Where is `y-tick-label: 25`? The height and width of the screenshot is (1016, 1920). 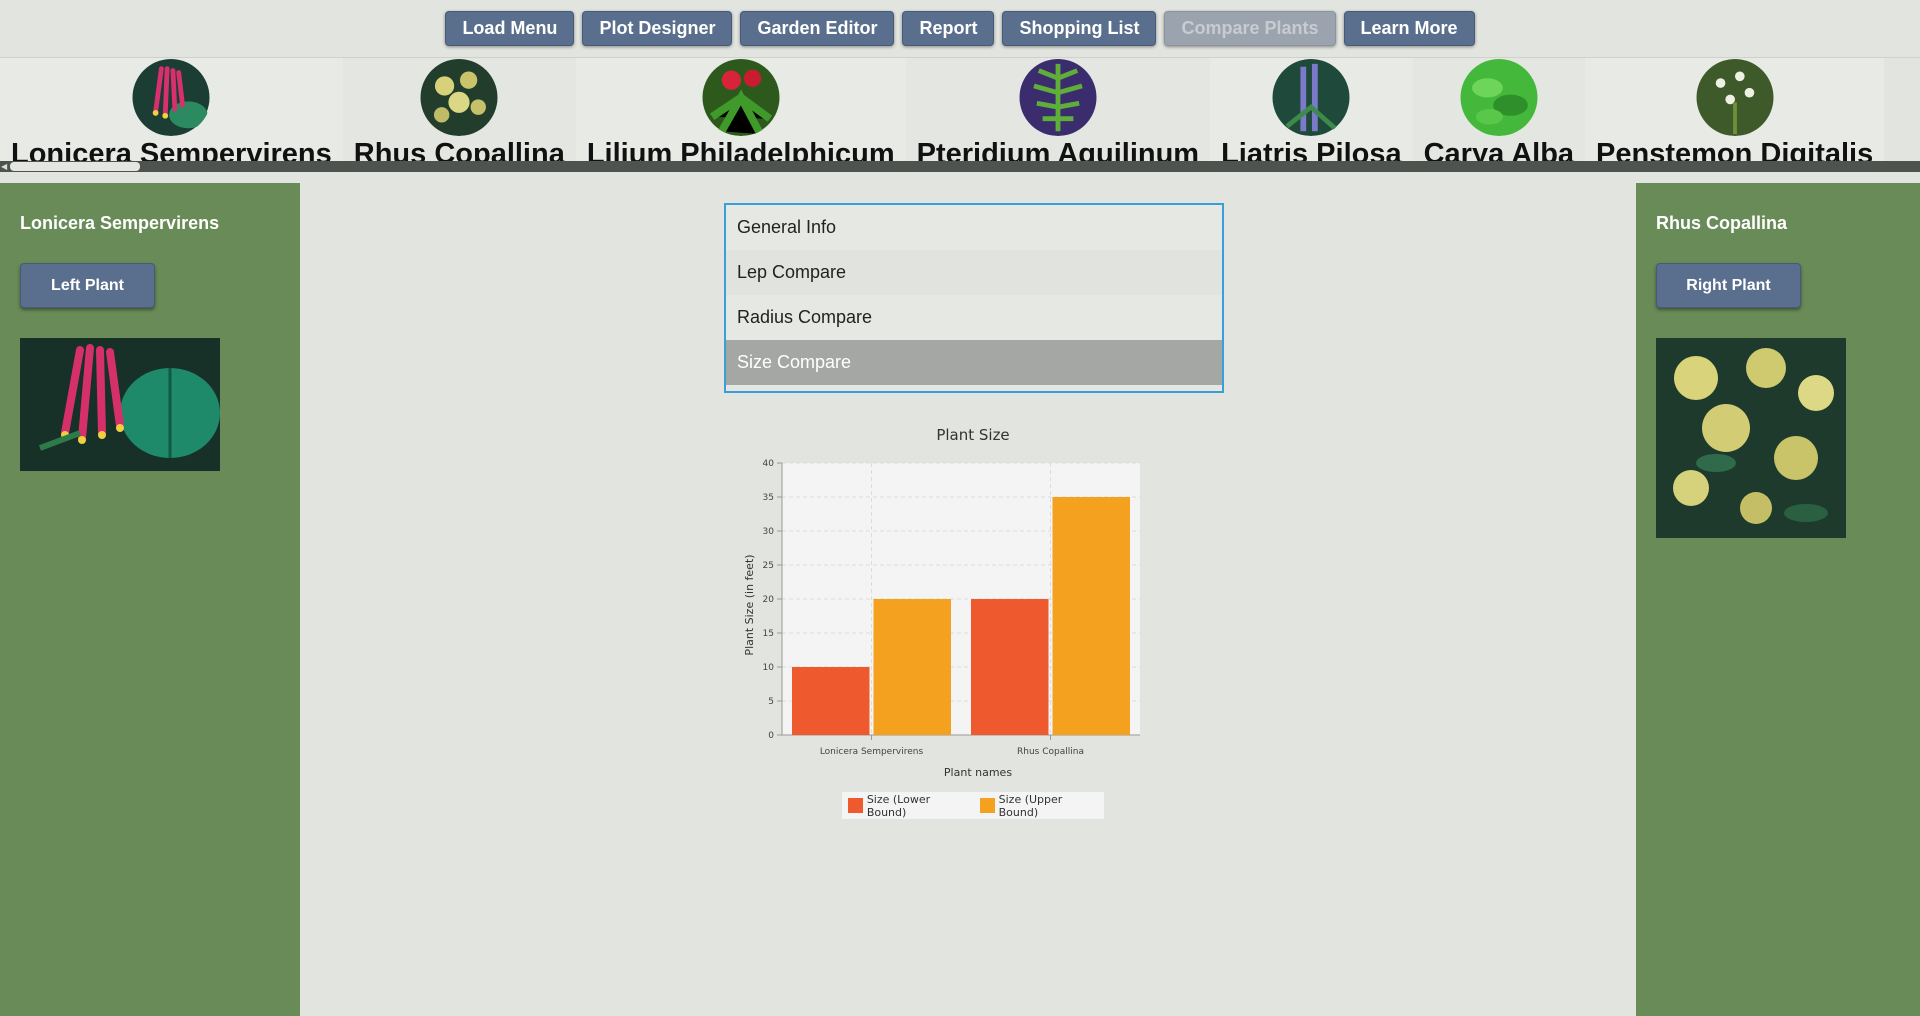 y-tick-label: 25 is located at coordinates (768, 566).